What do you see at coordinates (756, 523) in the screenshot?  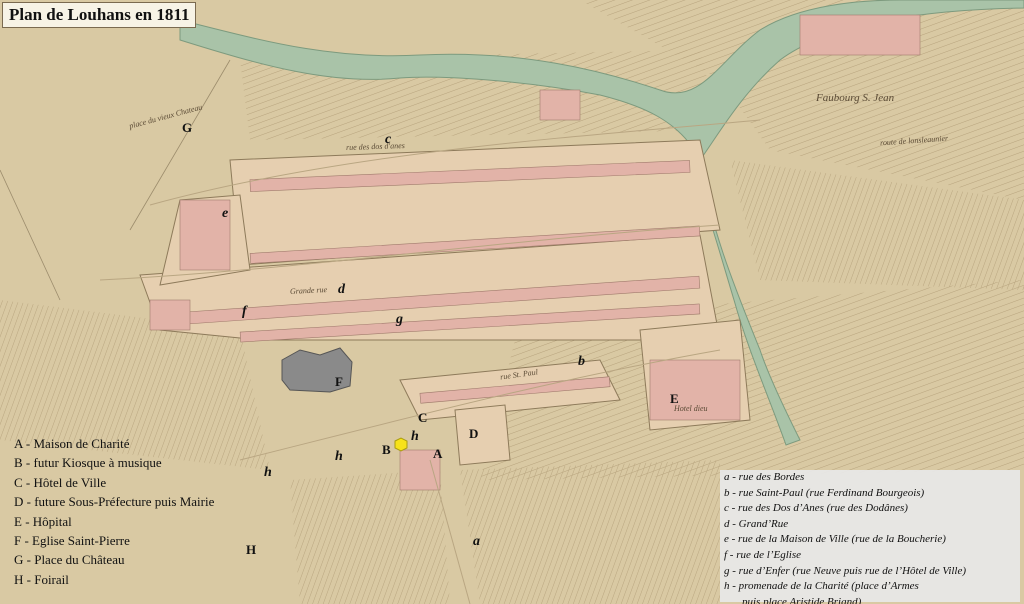 I see `legend-street-d: d - Grand’Rue` at bounding box center [756, 523].